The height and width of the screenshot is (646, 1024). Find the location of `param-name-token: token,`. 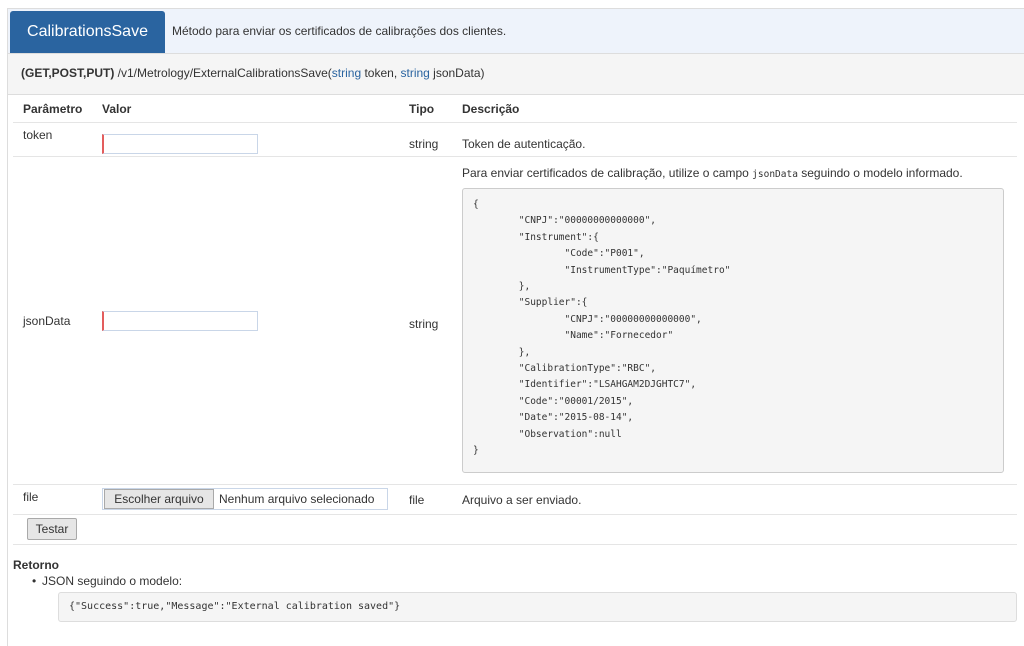

param-name-token: token, is located at coordinates (381, 73).